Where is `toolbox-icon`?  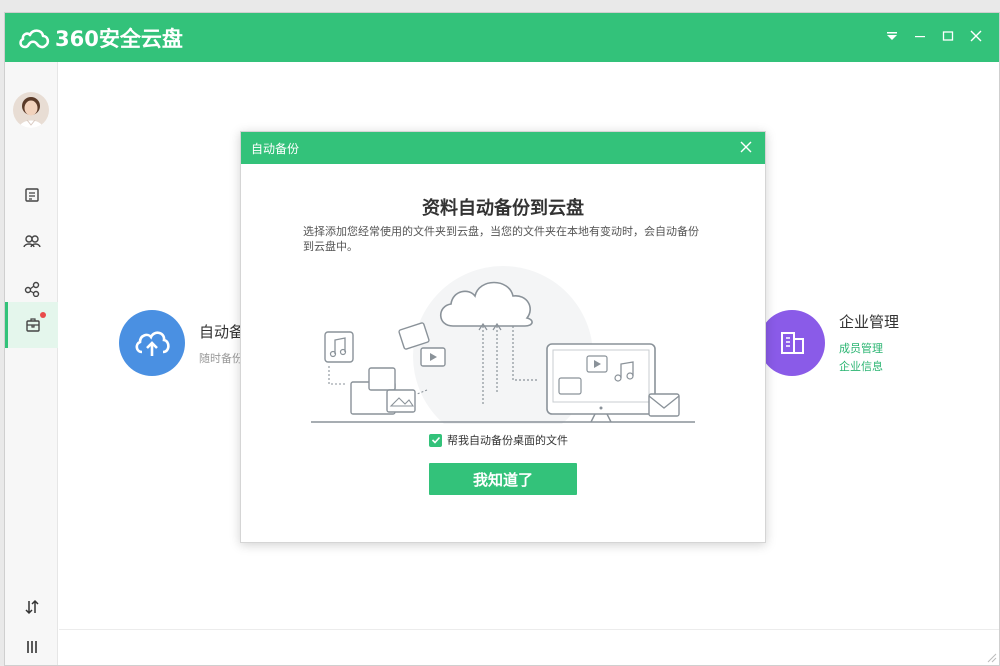 toolbox-icon is located at coordinates (33, 325).